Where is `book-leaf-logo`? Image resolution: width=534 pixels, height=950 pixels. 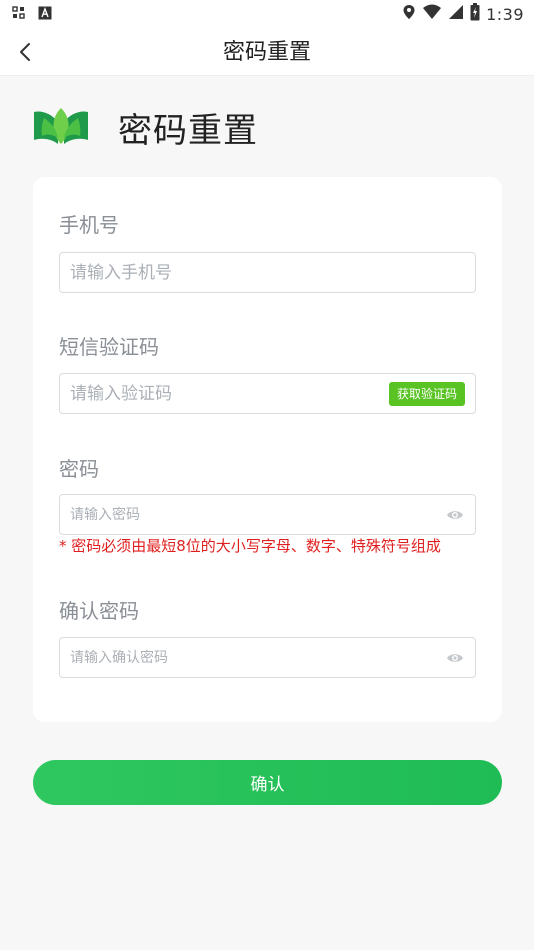 book-leaf-logo is located at coordinates (61, 127).